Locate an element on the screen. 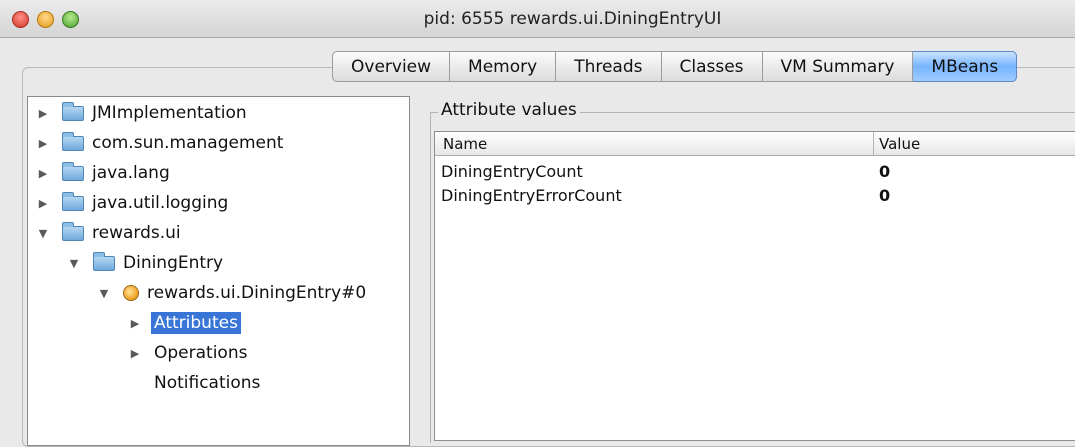  window-title: pid: 6555 rewards.ui.DiningEntryUI is located at coordinates (572, 19).